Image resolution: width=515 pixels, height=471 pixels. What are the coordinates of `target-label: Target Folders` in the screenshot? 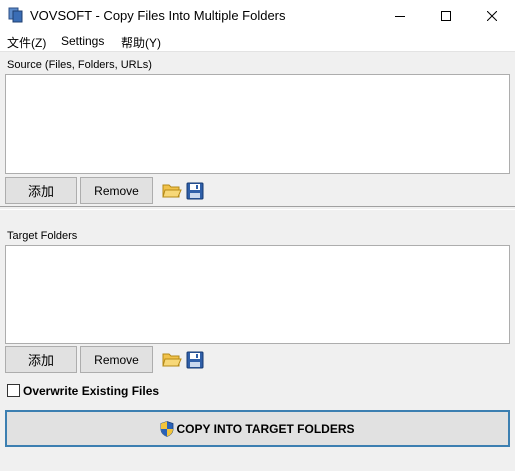 It's located at (42, 236).